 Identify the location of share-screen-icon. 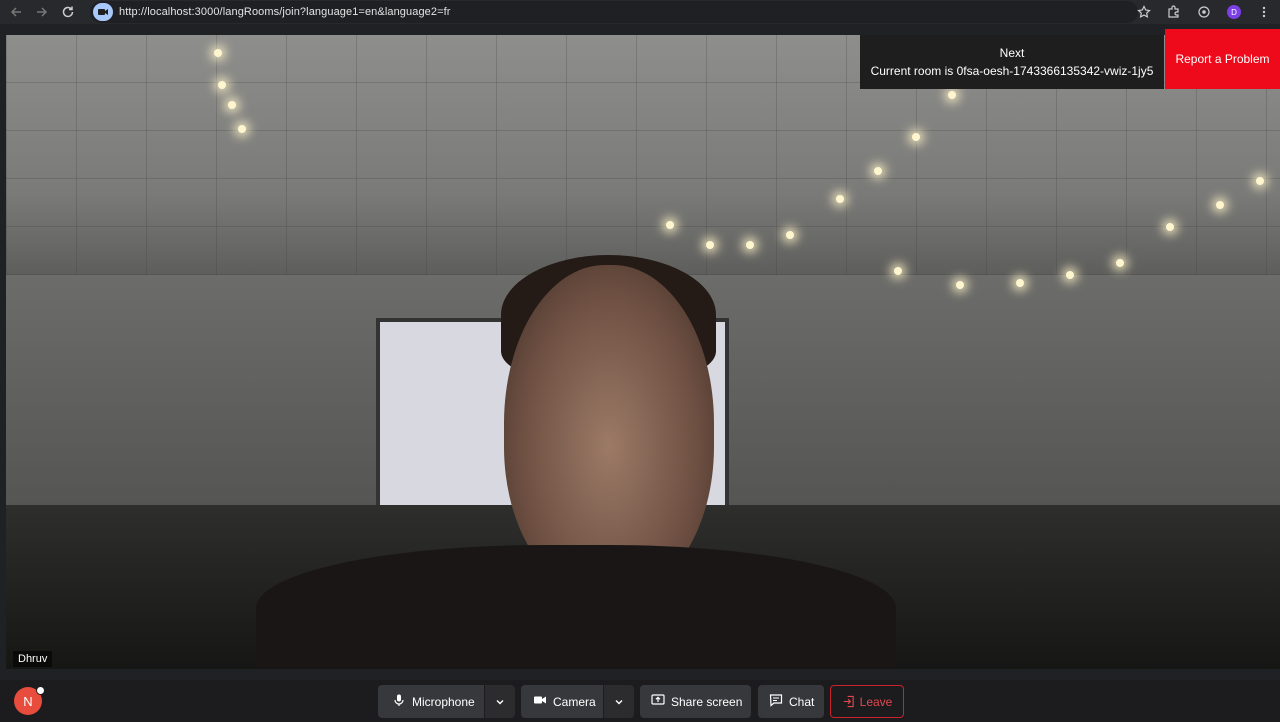
(658, 701).